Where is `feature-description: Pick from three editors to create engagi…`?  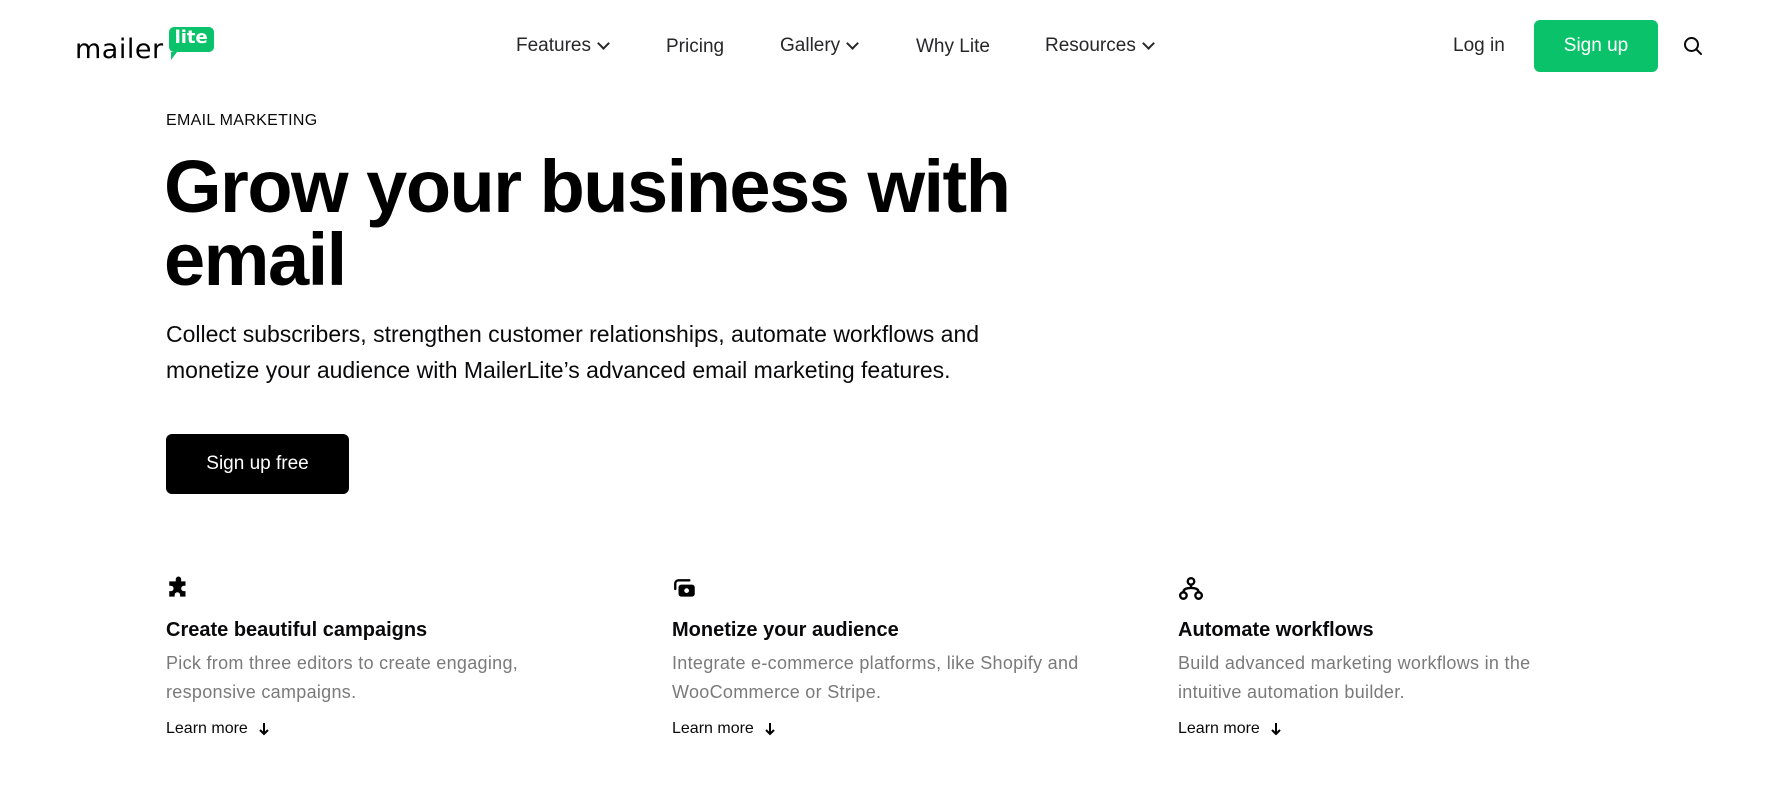
feature-description: Pick from three editors to create engagi… is located at coordinates (342, 677).